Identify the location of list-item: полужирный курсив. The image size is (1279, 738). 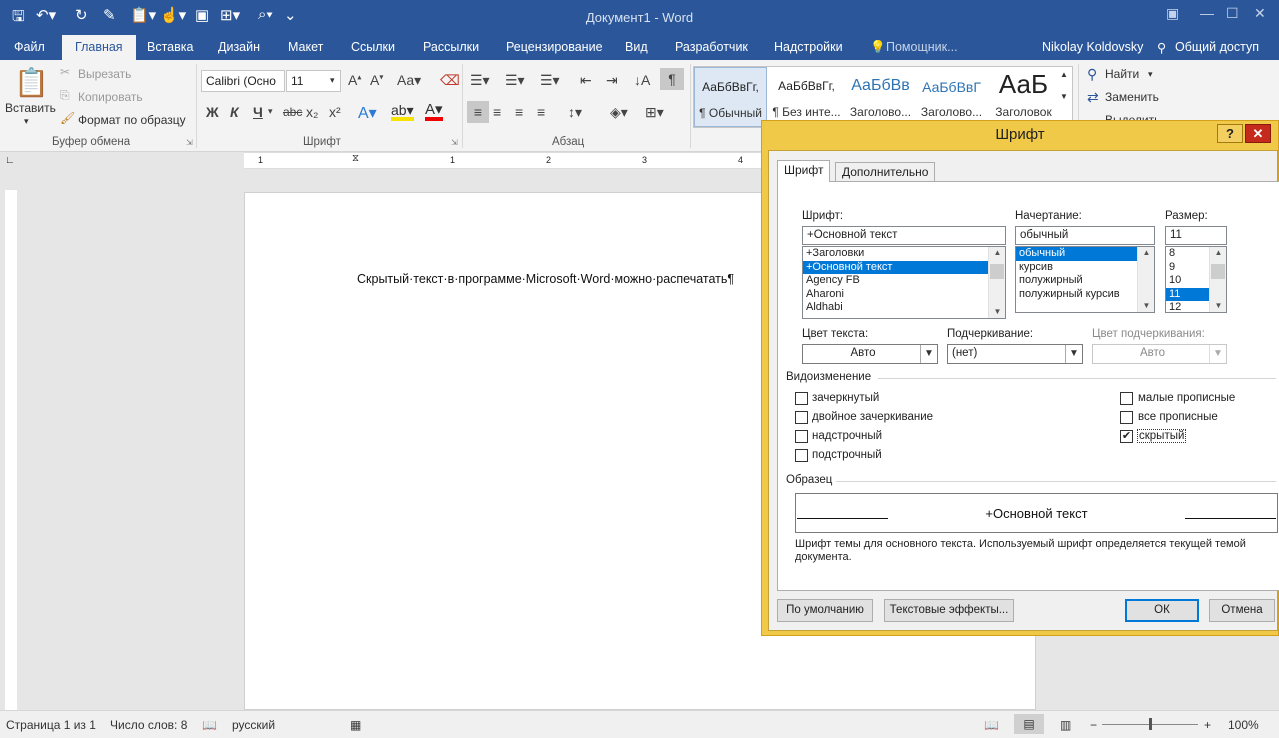
(1085, 295).